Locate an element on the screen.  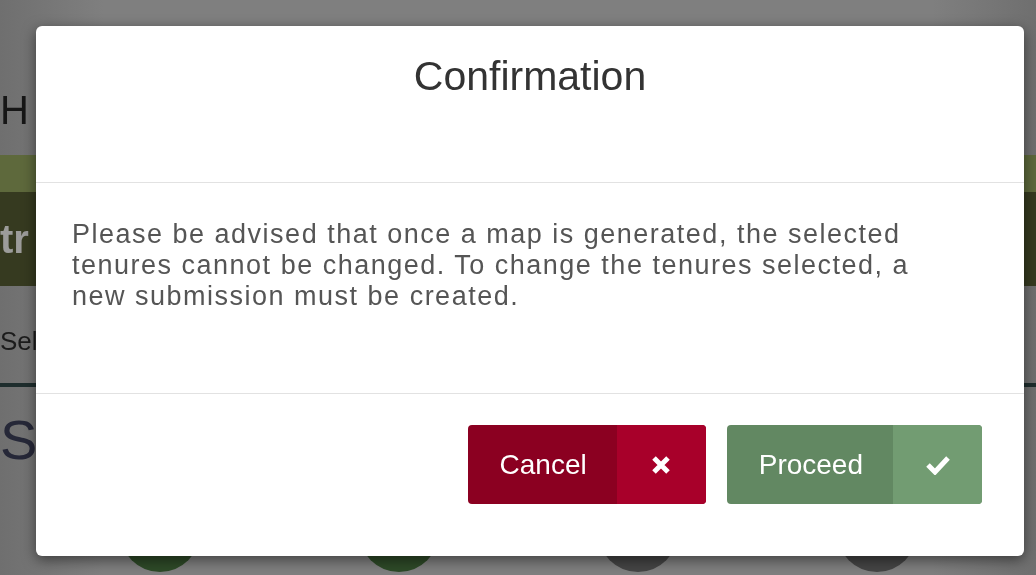
dialog-message: Please be advised that once a map is generated, the selected tenures cannot be changed. To change the tenures selected, a new submission must be created. is located at coordinates (491, 265).